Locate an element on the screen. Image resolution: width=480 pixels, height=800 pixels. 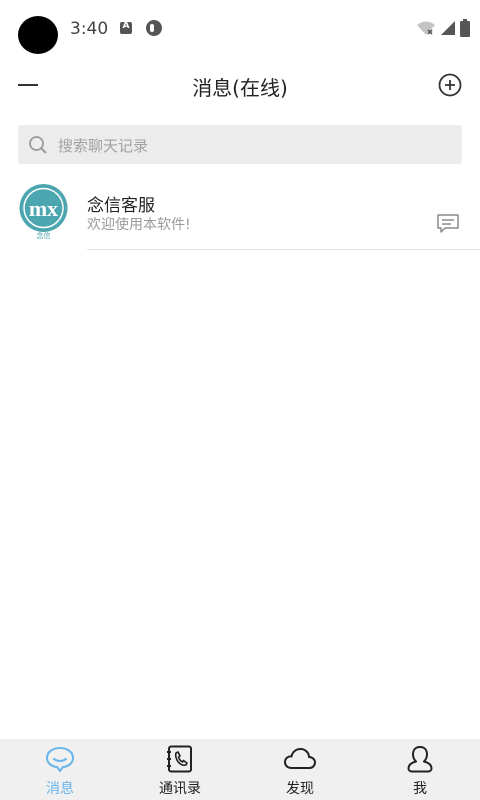
app-notification-icon is located at coordinates (154, 28).